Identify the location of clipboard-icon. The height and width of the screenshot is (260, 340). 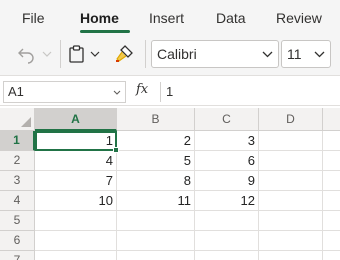
(76, 54).